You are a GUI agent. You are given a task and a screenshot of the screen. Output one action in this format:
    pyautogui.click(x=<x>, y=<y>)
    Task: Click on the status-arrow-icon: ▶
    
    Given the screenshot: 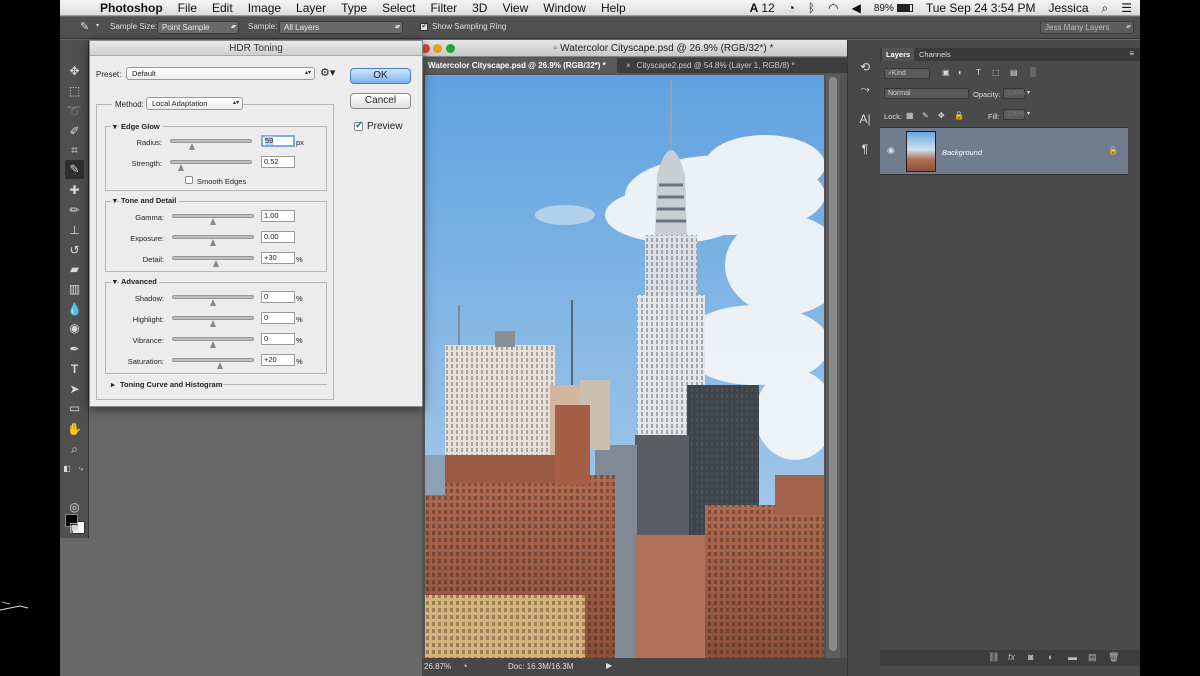 What is the action you would take?
    pyautogui.click(x=609, y=665)
    